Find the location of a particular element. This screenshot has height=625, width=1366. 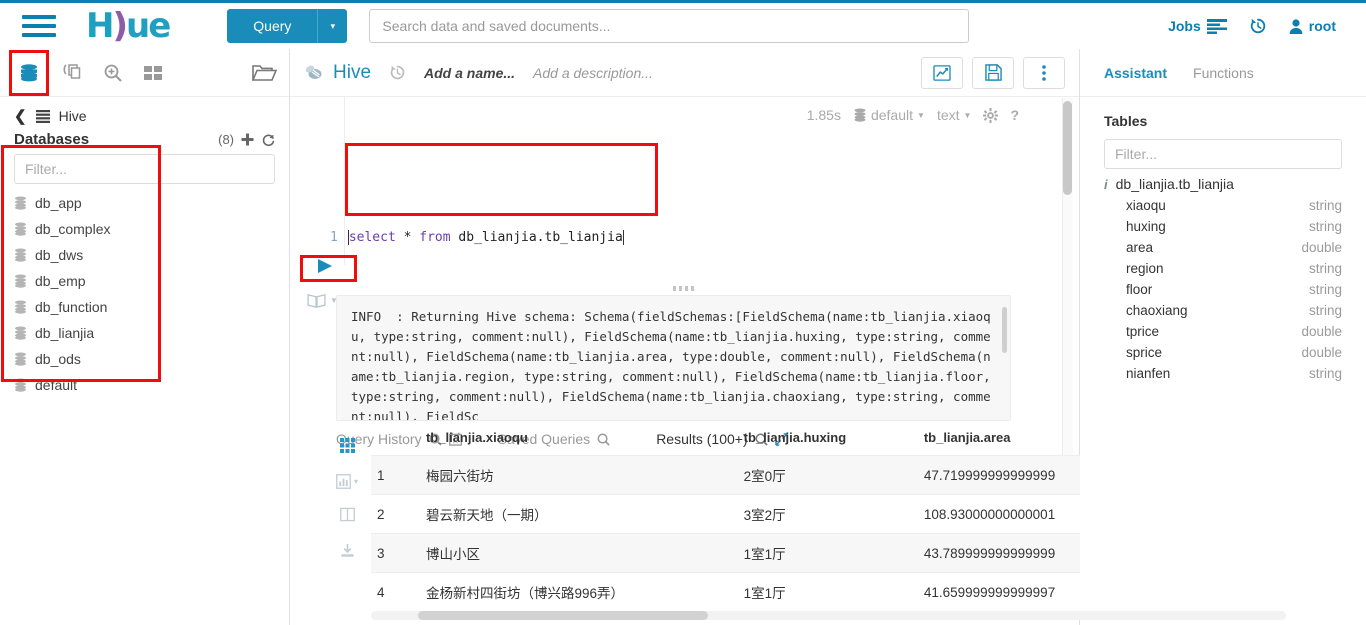

assistant-column-item: sprice double is located at coordinates (1223, 352).